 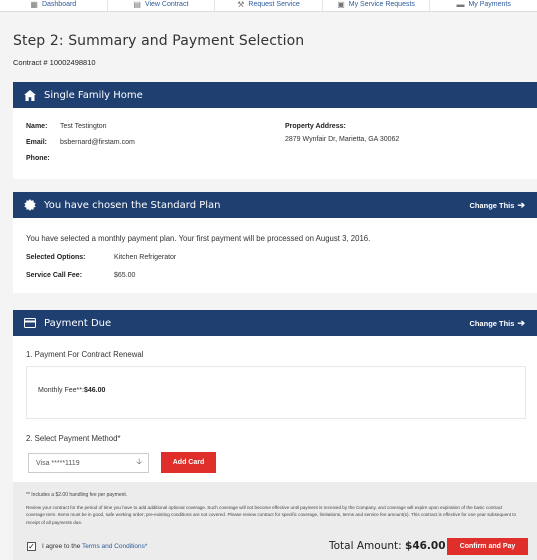 What do you see at coordinates (159, 41) in the screenshot?
I see `page-title: Step 2: Summary and Payment Selection` at bounding box center [159, 41].